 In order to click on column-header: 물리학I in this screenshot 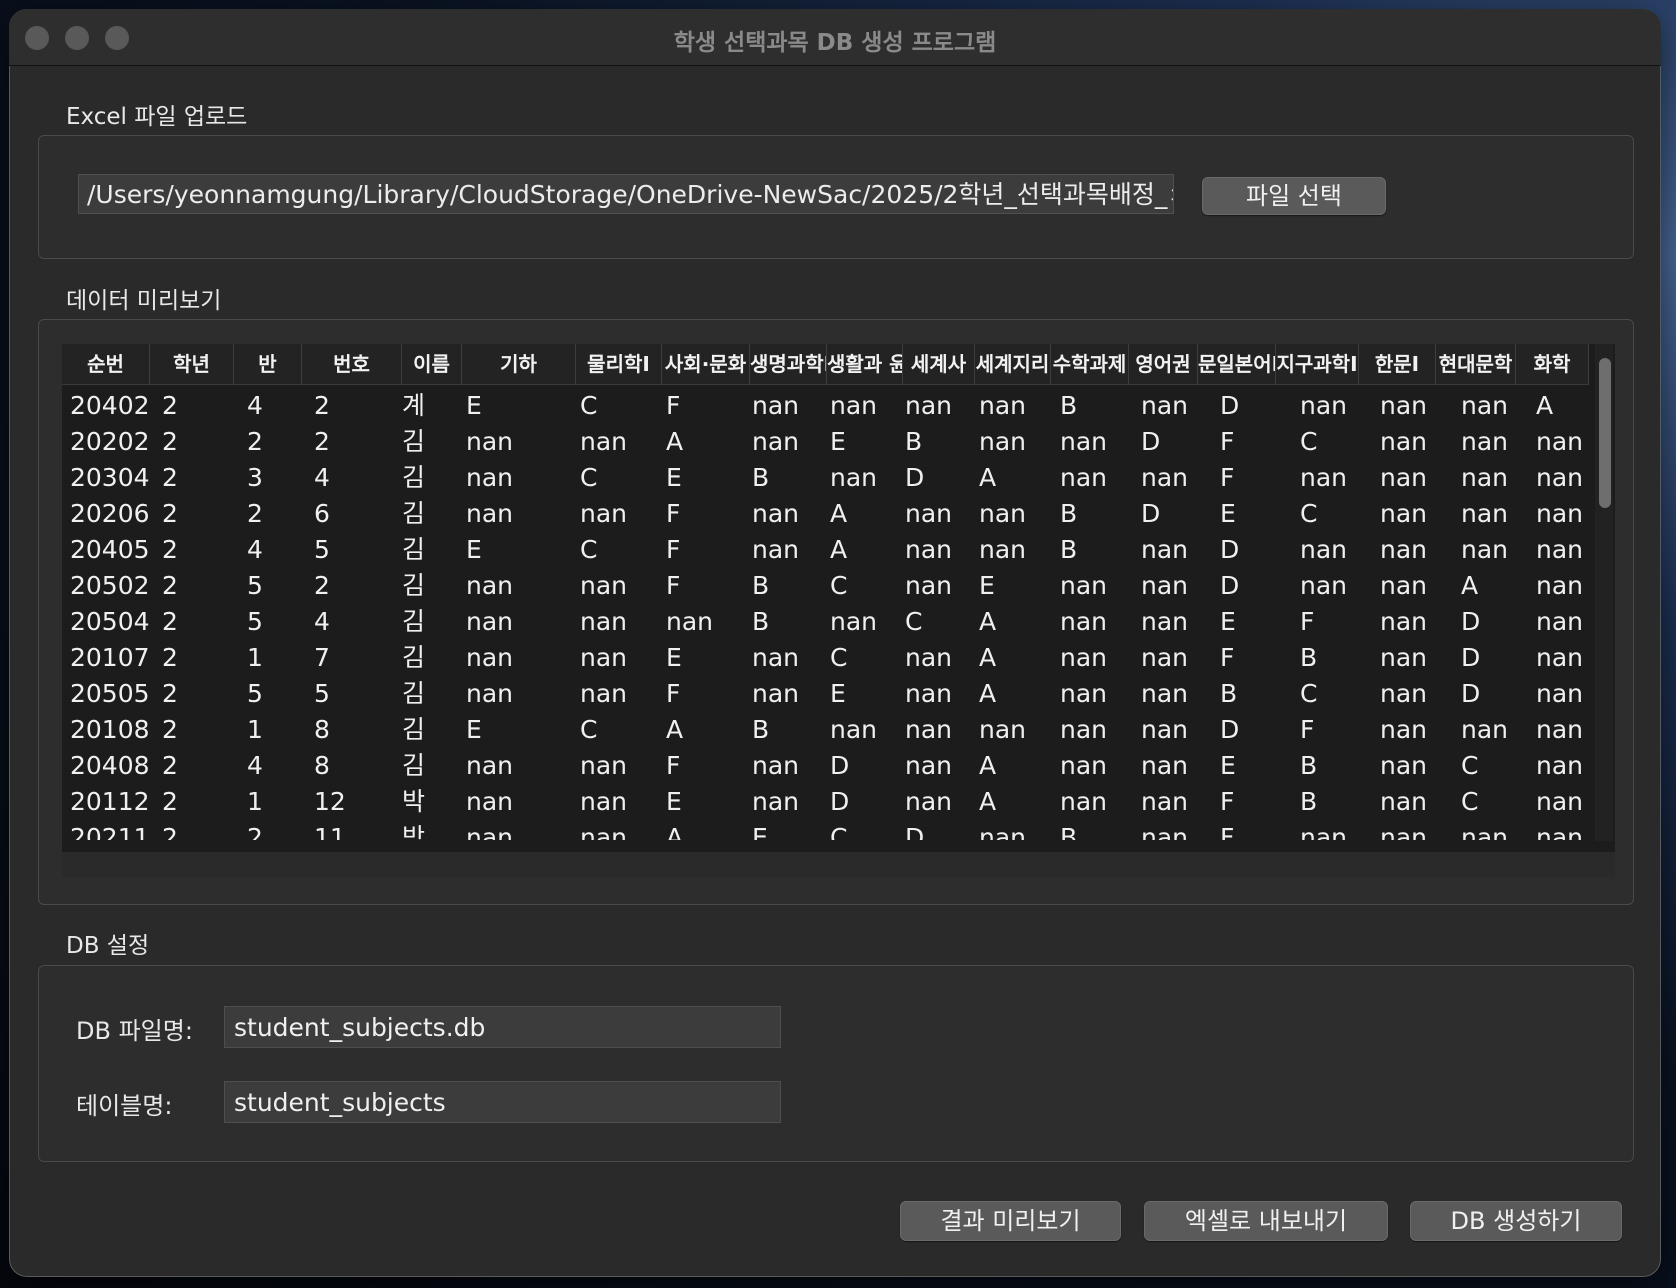, I will do `click(619, 364)`.